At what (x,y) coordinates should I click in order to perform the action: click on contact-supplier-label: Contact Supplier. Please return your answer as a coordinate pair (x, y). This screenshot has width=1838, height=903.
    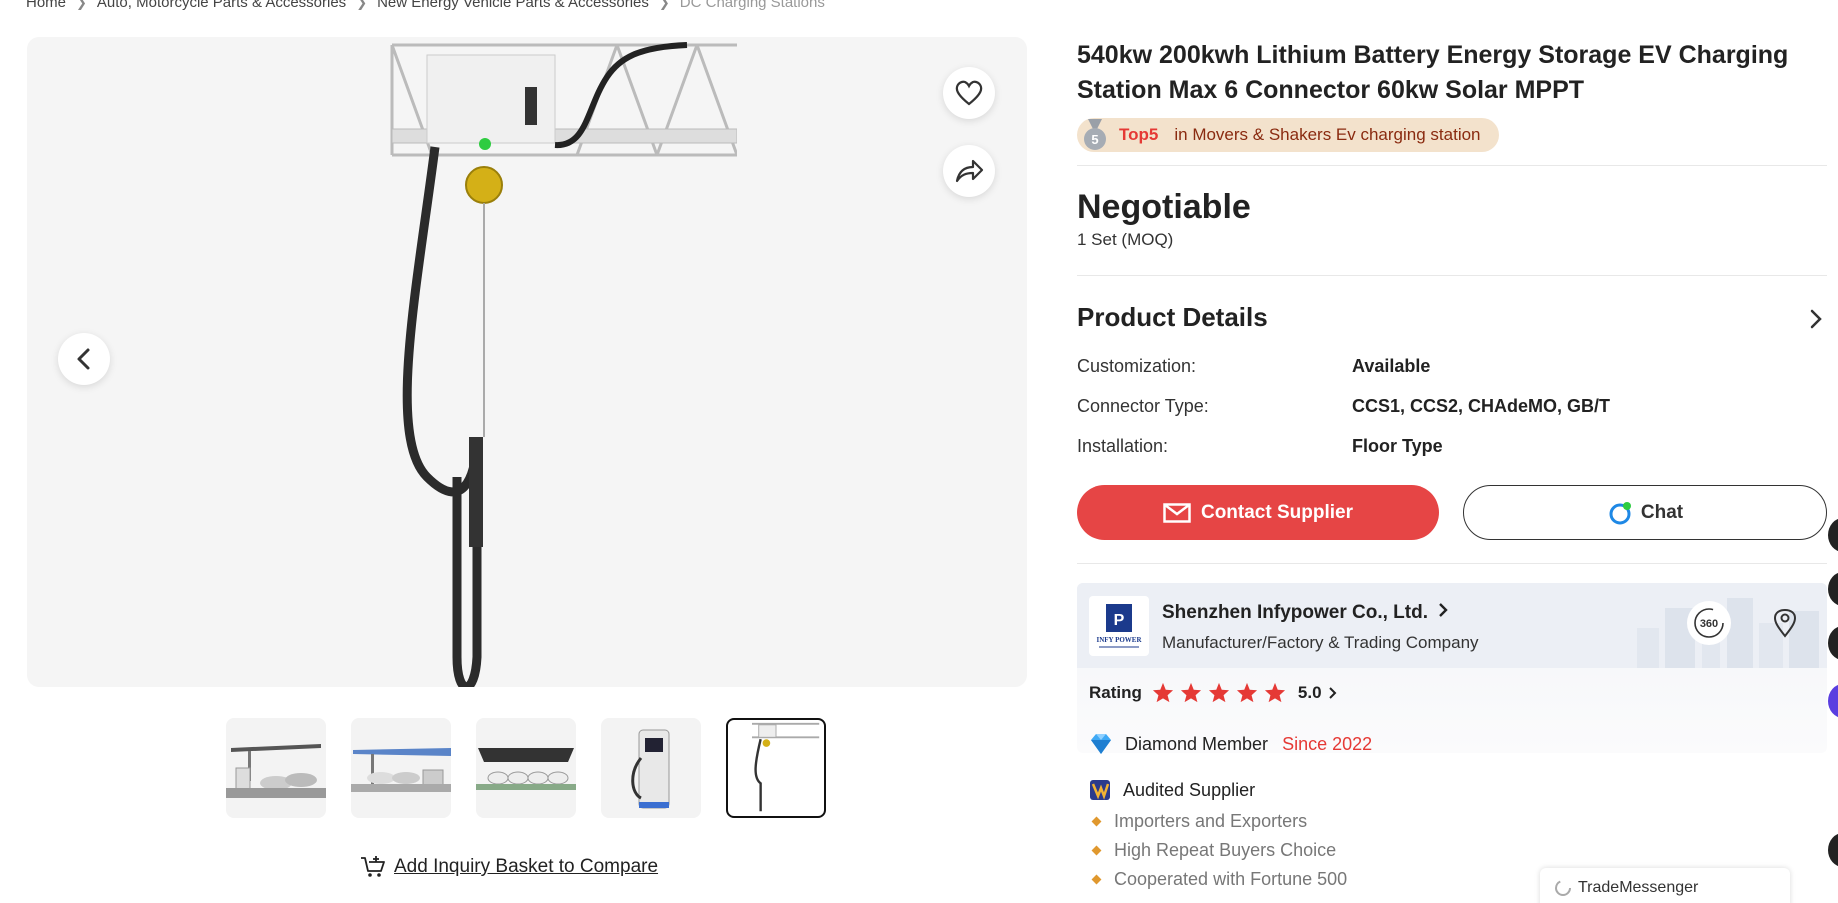
    Looking at the image, I should click on (1276, 512).